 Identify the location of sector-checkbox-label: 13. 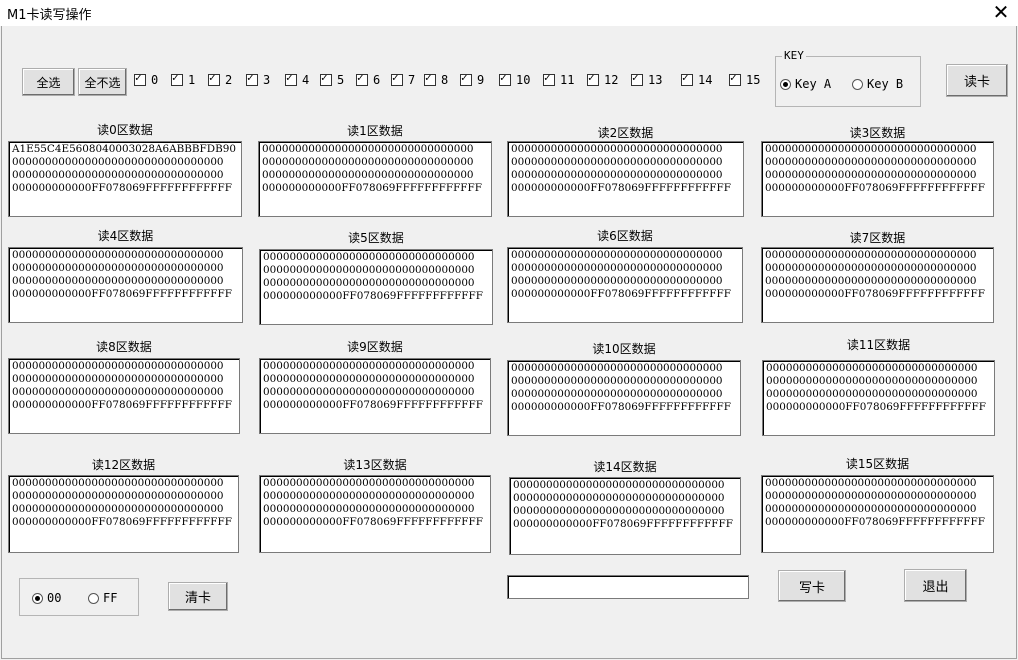
(655, 80).